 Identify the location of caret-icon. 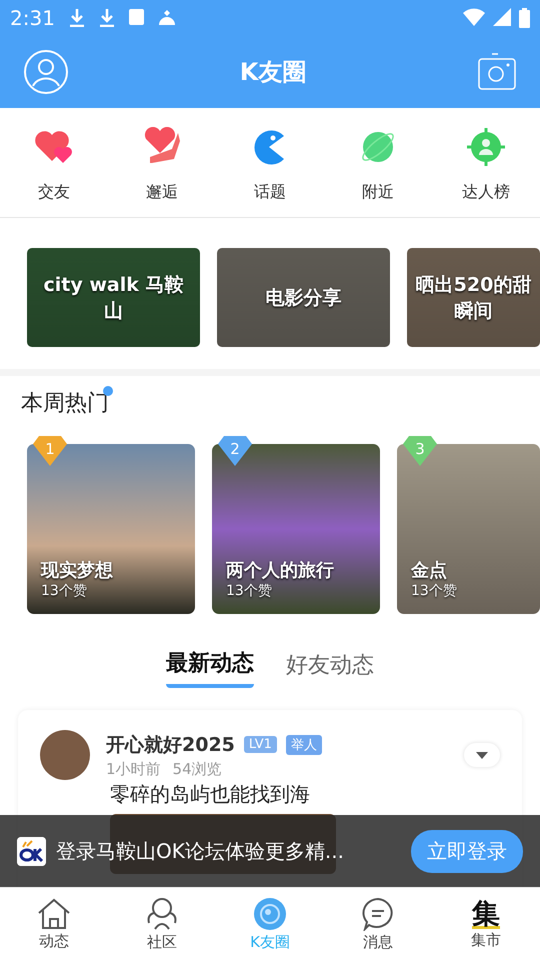
(482, 755).